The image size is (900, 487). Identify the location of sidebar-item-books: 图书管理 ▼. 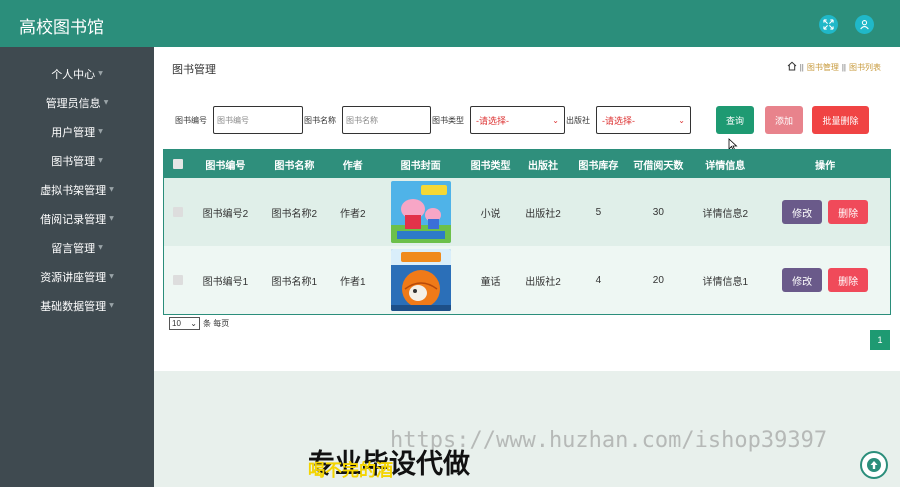
(77, 160).